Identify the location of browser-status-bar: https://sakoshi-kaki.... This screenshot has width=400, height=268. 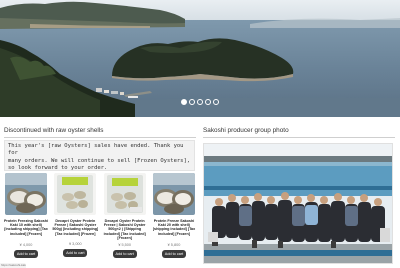
(13, 265).